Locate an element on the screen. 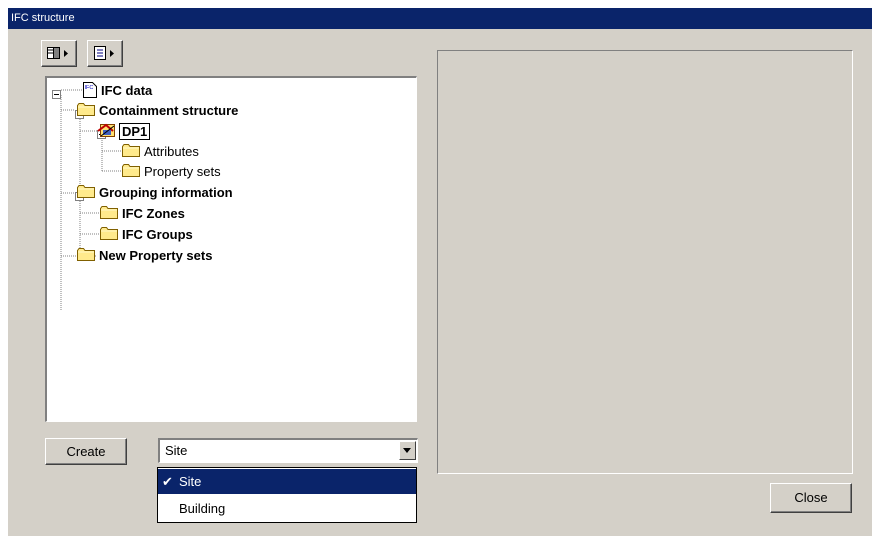  tree-node: Attributes is located at coordinates (227, 153).